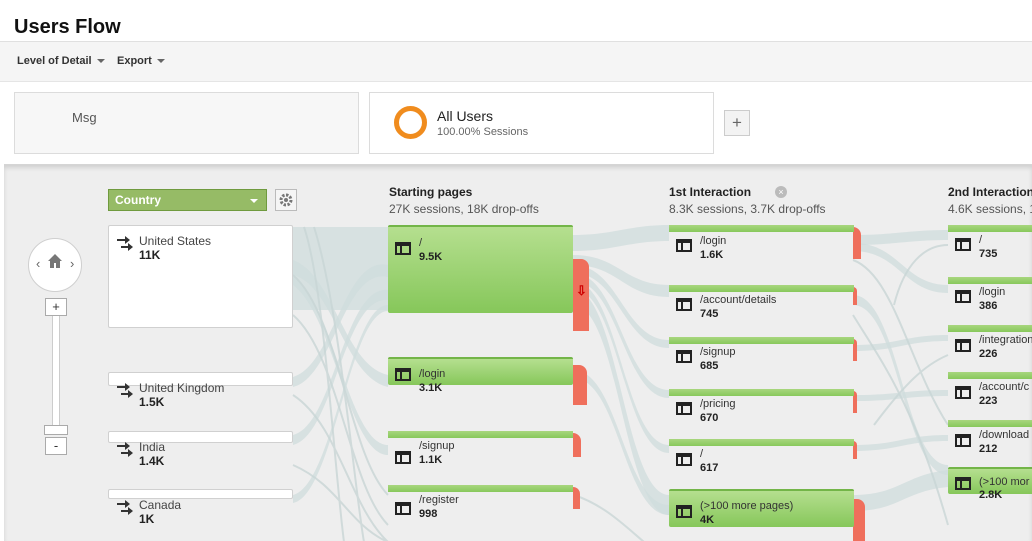 The image size is (1032, 541). Describe the element at coordinates (150, 255) in the screenshot. I see `country-sessions: 11K` at that location.